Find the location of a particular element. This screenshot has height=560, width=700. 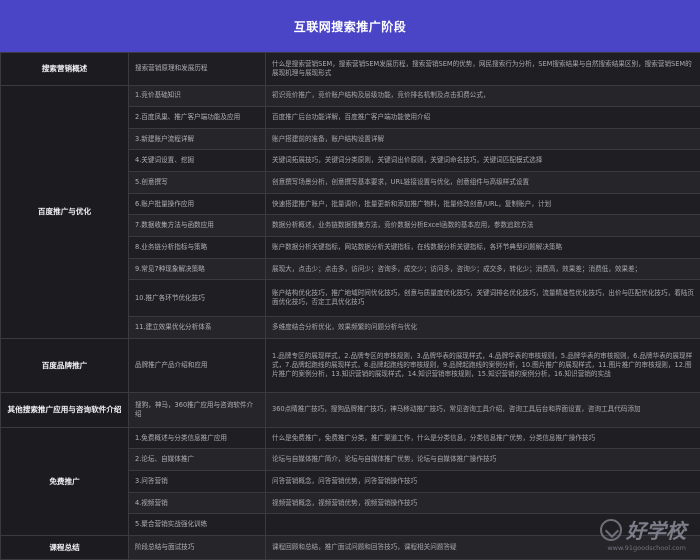

topic-cell: 阶段总结与面试技巧 is located at coordinates (197, 547).